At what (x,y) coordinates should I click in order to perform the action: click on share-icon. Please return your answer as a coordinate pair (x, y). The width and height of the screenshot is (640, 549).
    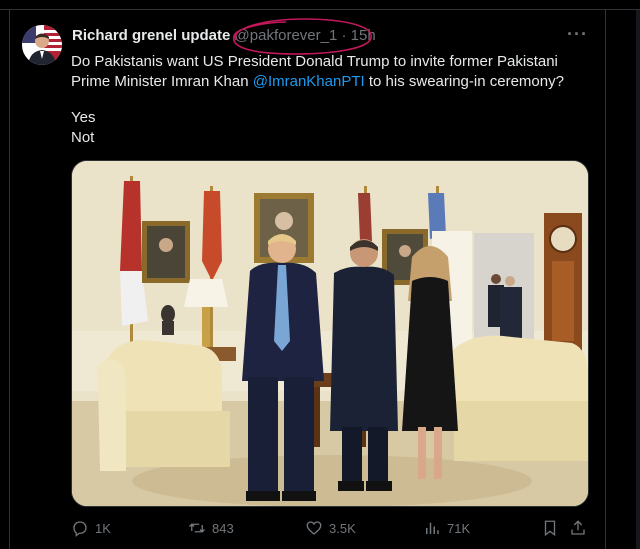
    Looking at the image, I should click on (578, 527).